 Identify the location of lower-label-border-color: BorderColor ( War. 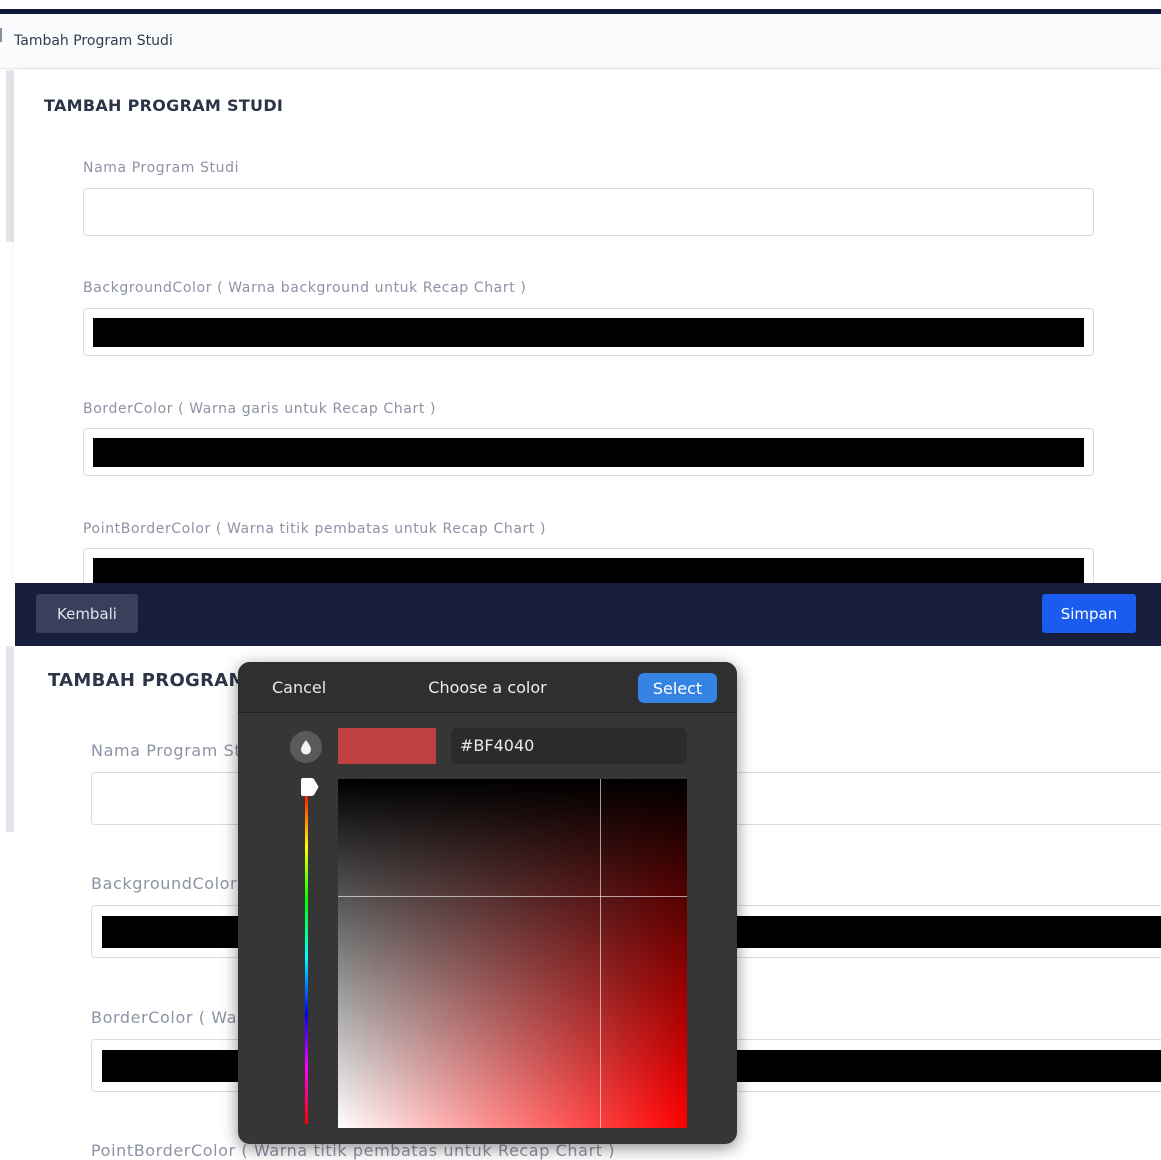
(168, 1017).